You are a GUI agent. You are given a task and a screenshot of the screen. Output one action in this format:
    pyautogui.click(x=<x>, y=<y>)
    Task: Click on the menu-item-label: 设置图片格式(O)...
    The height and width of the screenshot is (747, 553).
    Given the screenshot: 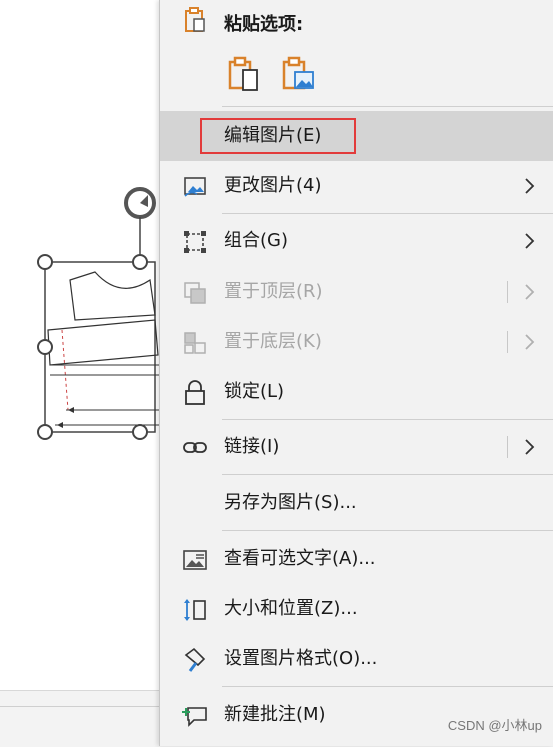 What is the action you would take?
    pyautogui.click(x=301, y=658)
    